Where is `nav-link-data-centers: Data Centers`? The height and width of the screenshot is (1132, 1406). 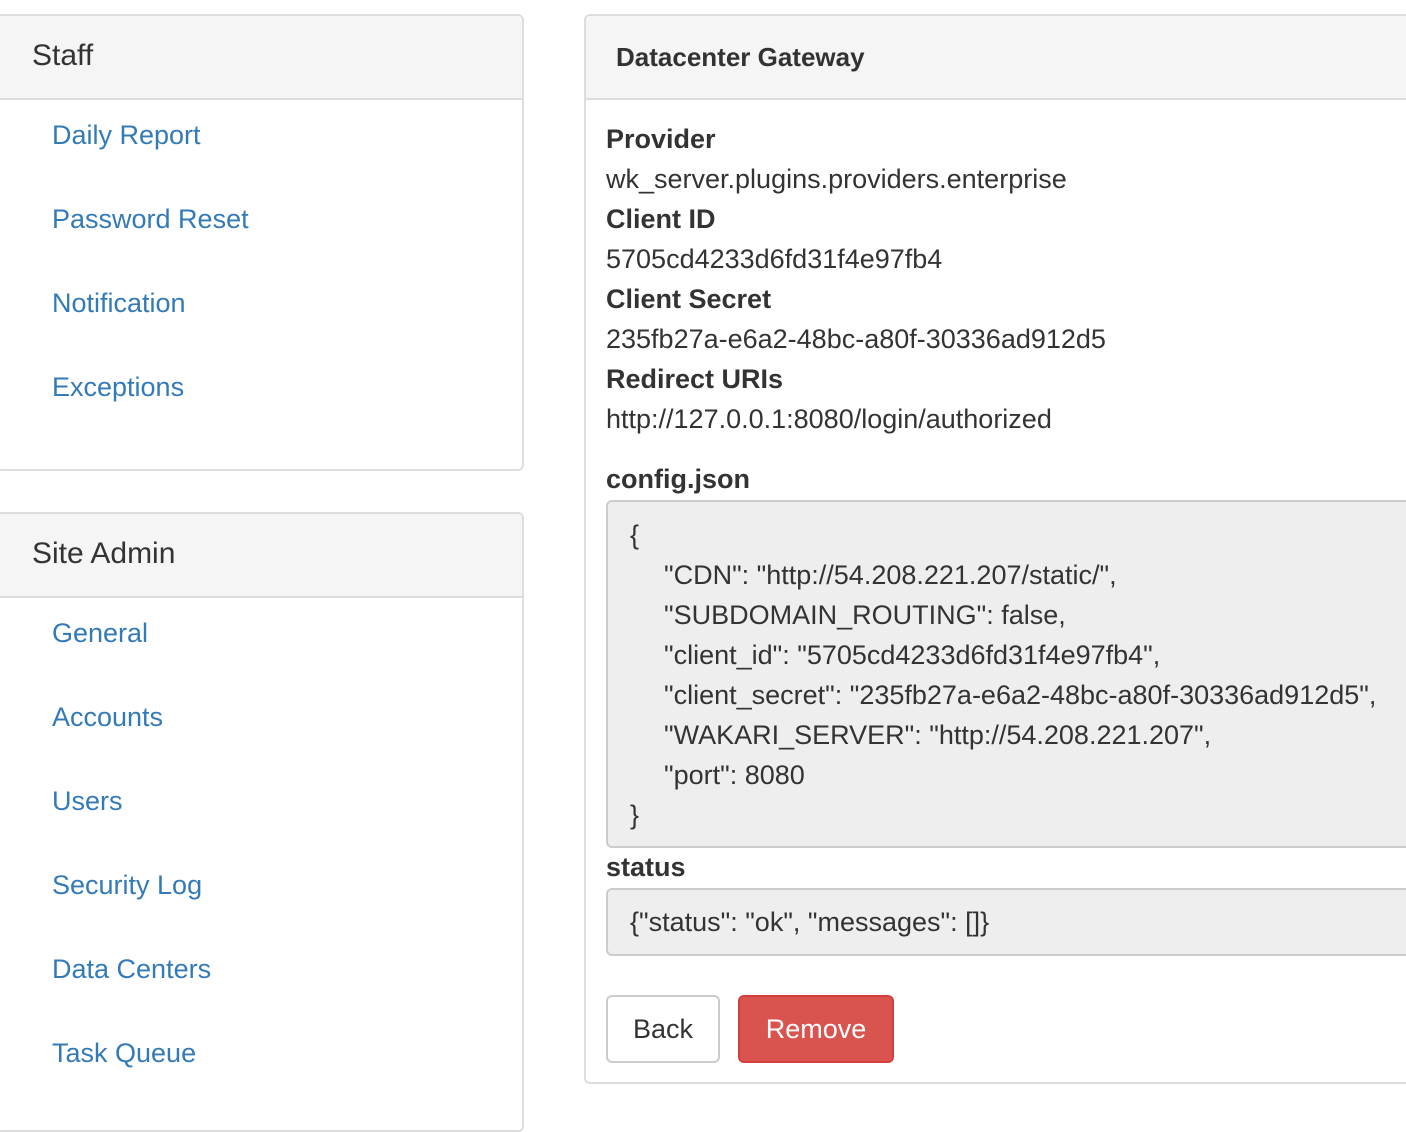
nav-link-data-centers: Data Centers is located at coordinates (131, 969).